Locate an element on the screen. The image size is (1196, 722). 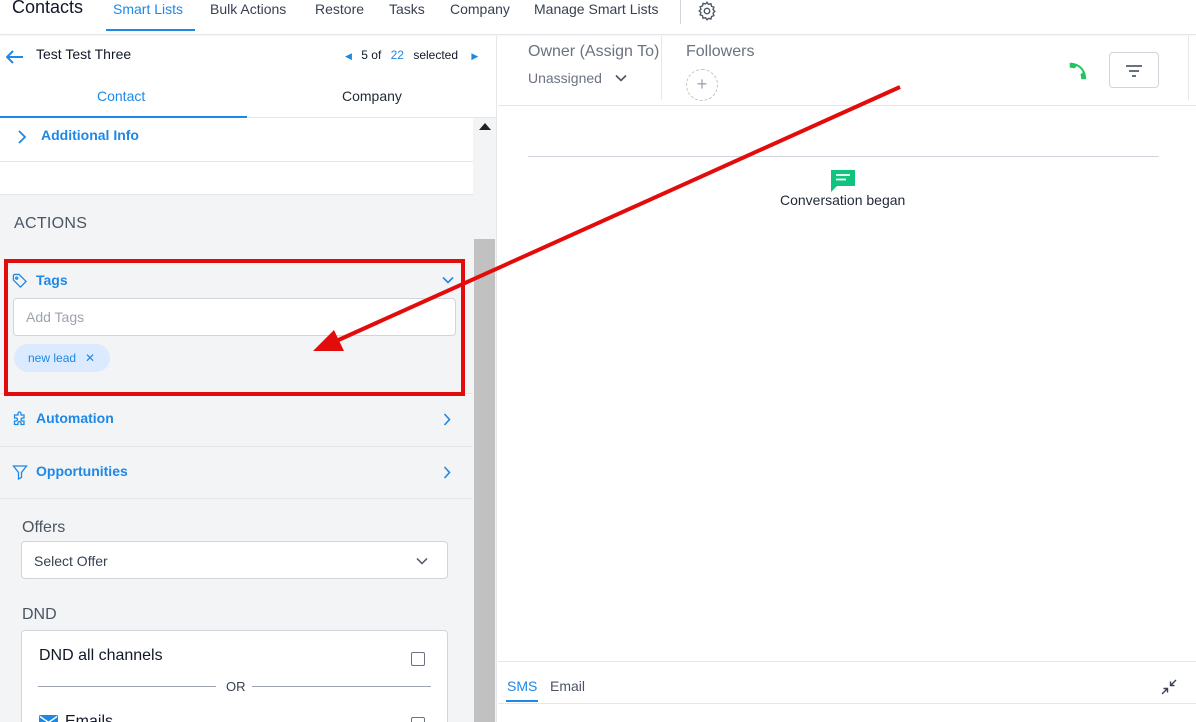
chat-bubble-icon is located at coordinates (843, 181).